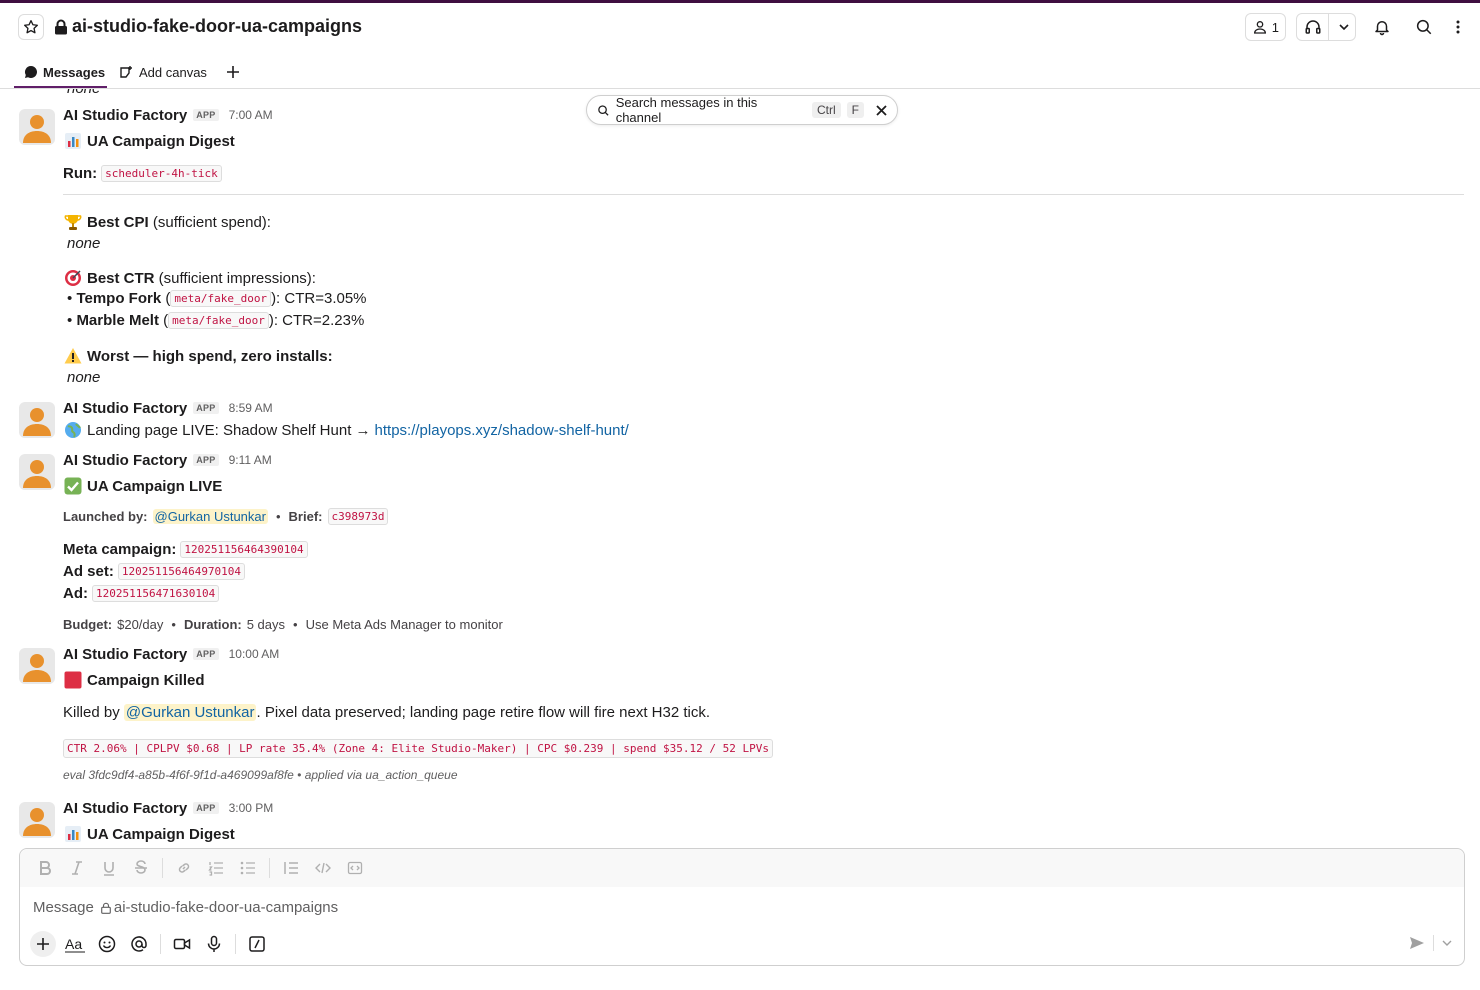 The height and width of the screenshot is (990, 1480). Describe the element at coordinates (84, 377) in the screenshot. I see `worst-value: none` at that location.